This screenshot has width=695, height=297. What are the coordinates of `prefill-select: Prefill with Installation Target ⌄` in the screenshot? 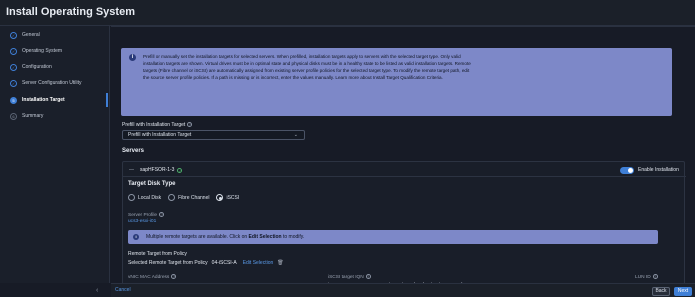 It's located at (213, 135).